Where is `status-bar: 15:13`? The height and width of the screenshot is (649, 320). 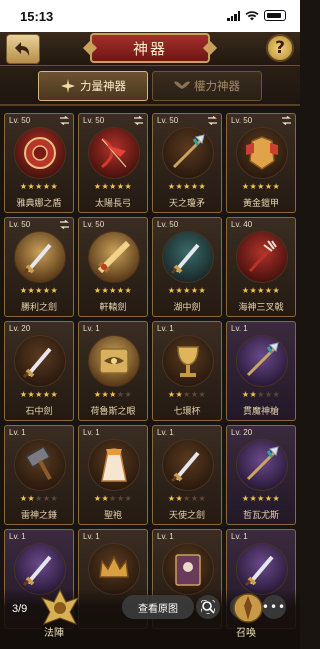 status-bar: 15:13 is located at coordinates (150, 16).